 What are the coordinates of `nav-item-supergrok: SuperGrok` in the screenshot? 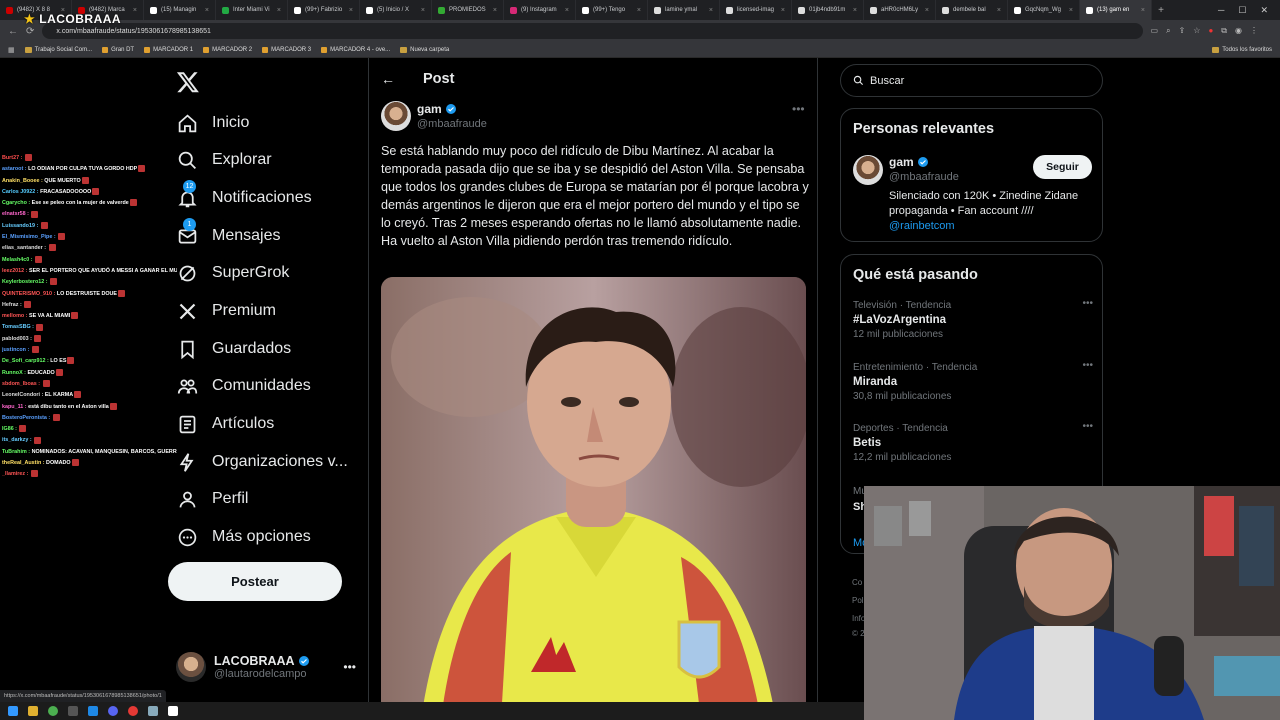 It's located at (232, 273).